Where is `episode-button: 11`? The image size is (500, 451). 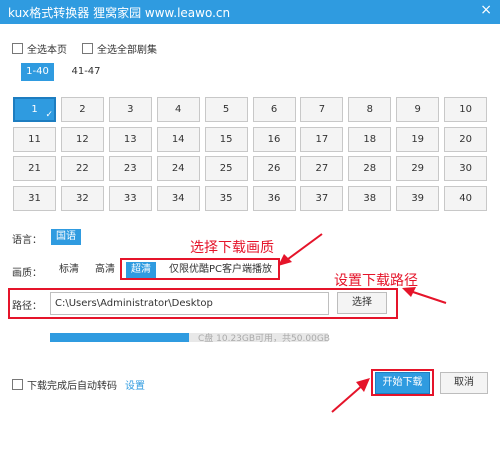
episode-button: 11 is located at coordinates (34, 139).